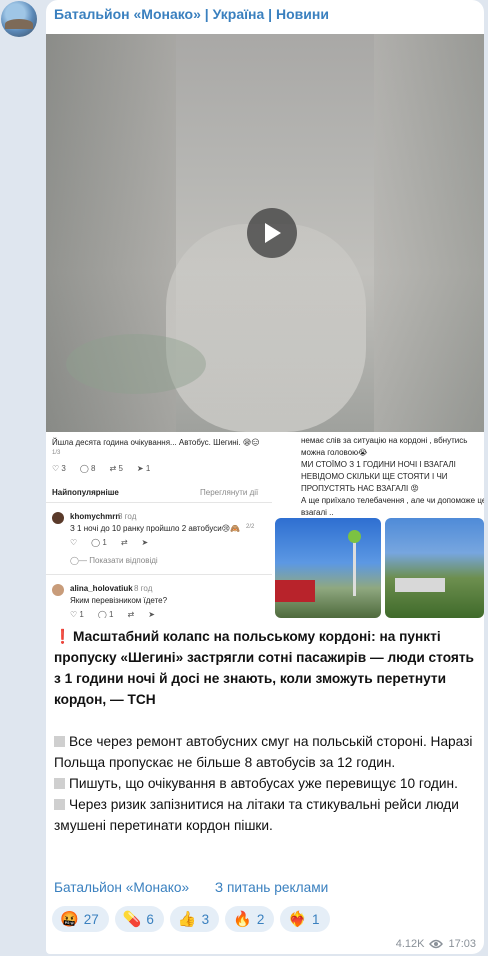  I want to click on reaction-heart-fire: ❤️‍🔥 1, so click(305, 919).